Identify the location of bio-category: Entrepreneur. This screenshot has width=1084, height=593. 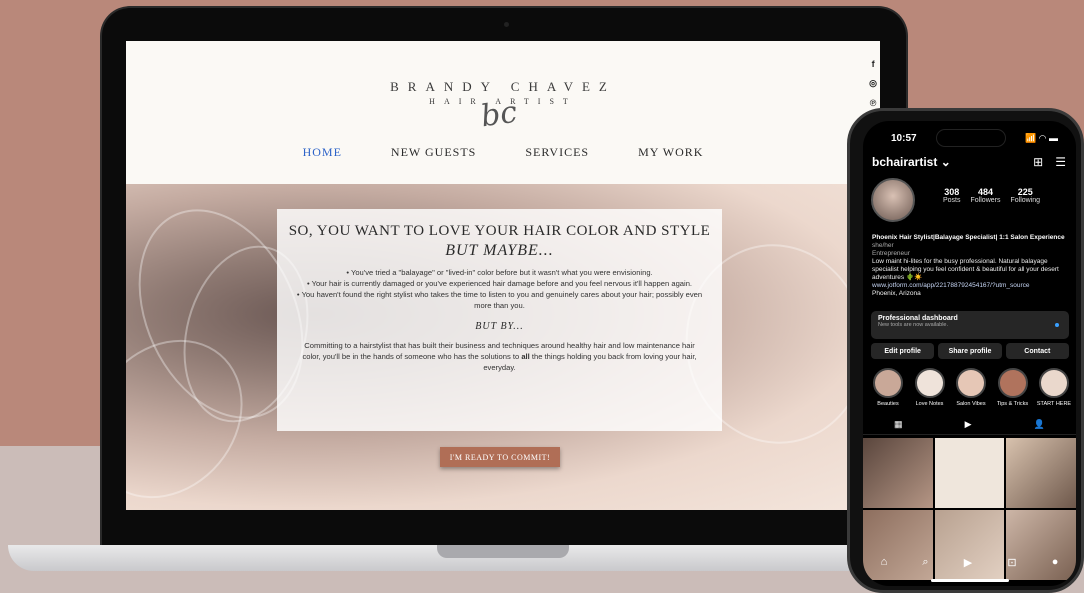
(891, 253).